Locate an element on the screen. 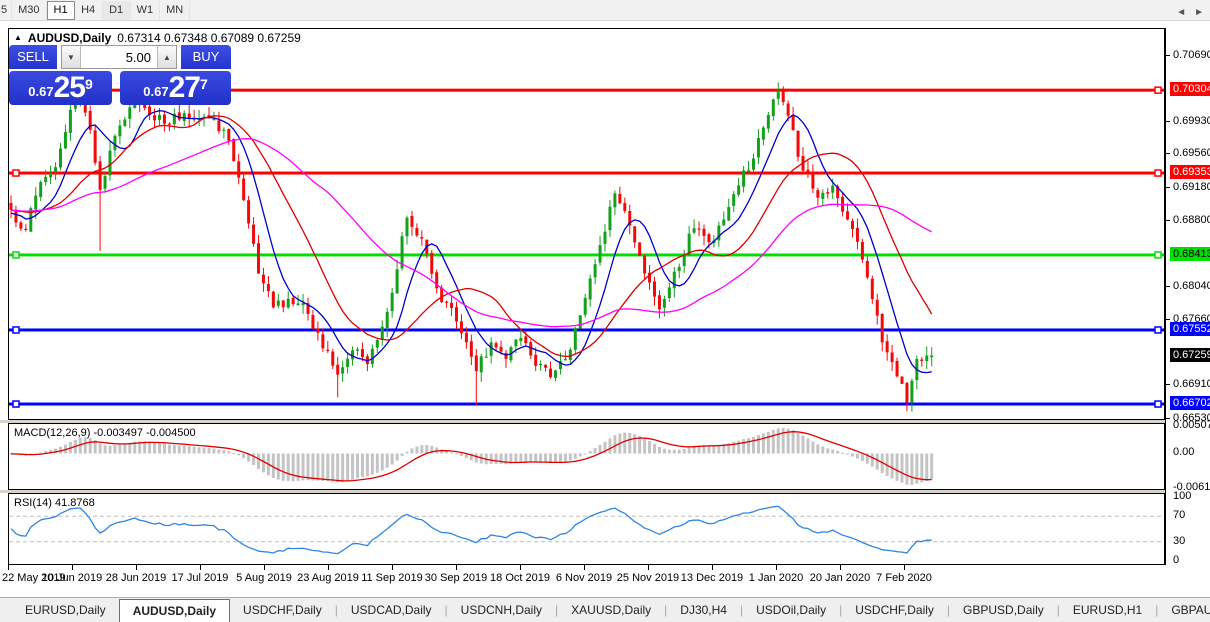 This screenshot has width=1210, height=622. tab-scroll-left-icon: ◄ is located at coordinates (1181, 12).